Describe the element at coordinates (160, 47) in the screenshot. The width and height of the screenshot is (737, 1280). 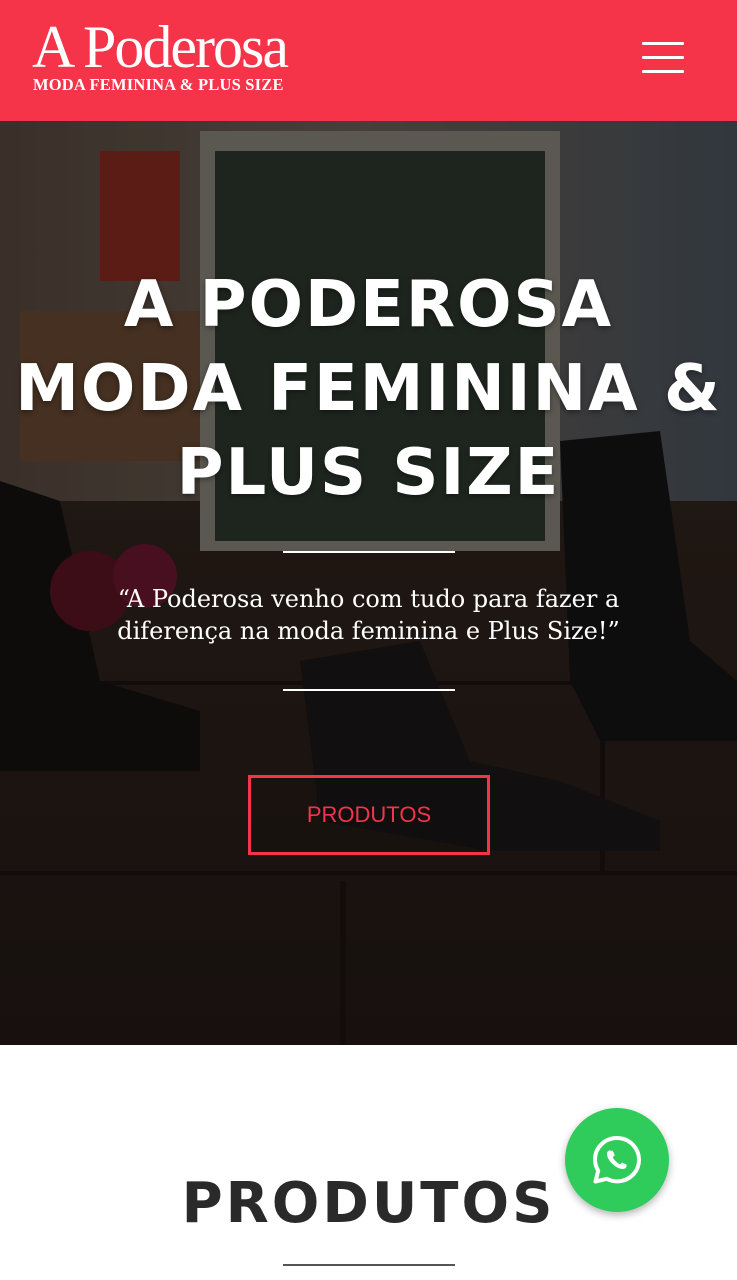
I see `logo-title: A Poderosa` at that location.